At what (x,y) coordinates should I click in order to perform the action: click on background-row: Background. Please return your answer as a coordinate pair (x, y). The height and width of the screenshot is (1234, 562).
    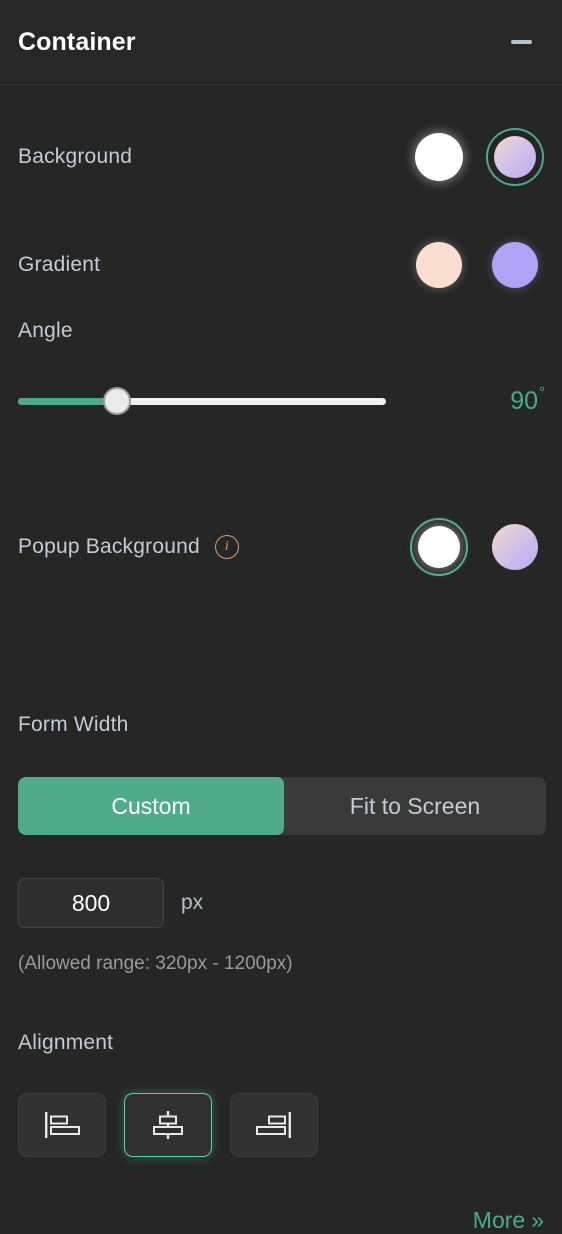
    Looking at the image, I should click on (281, 157).